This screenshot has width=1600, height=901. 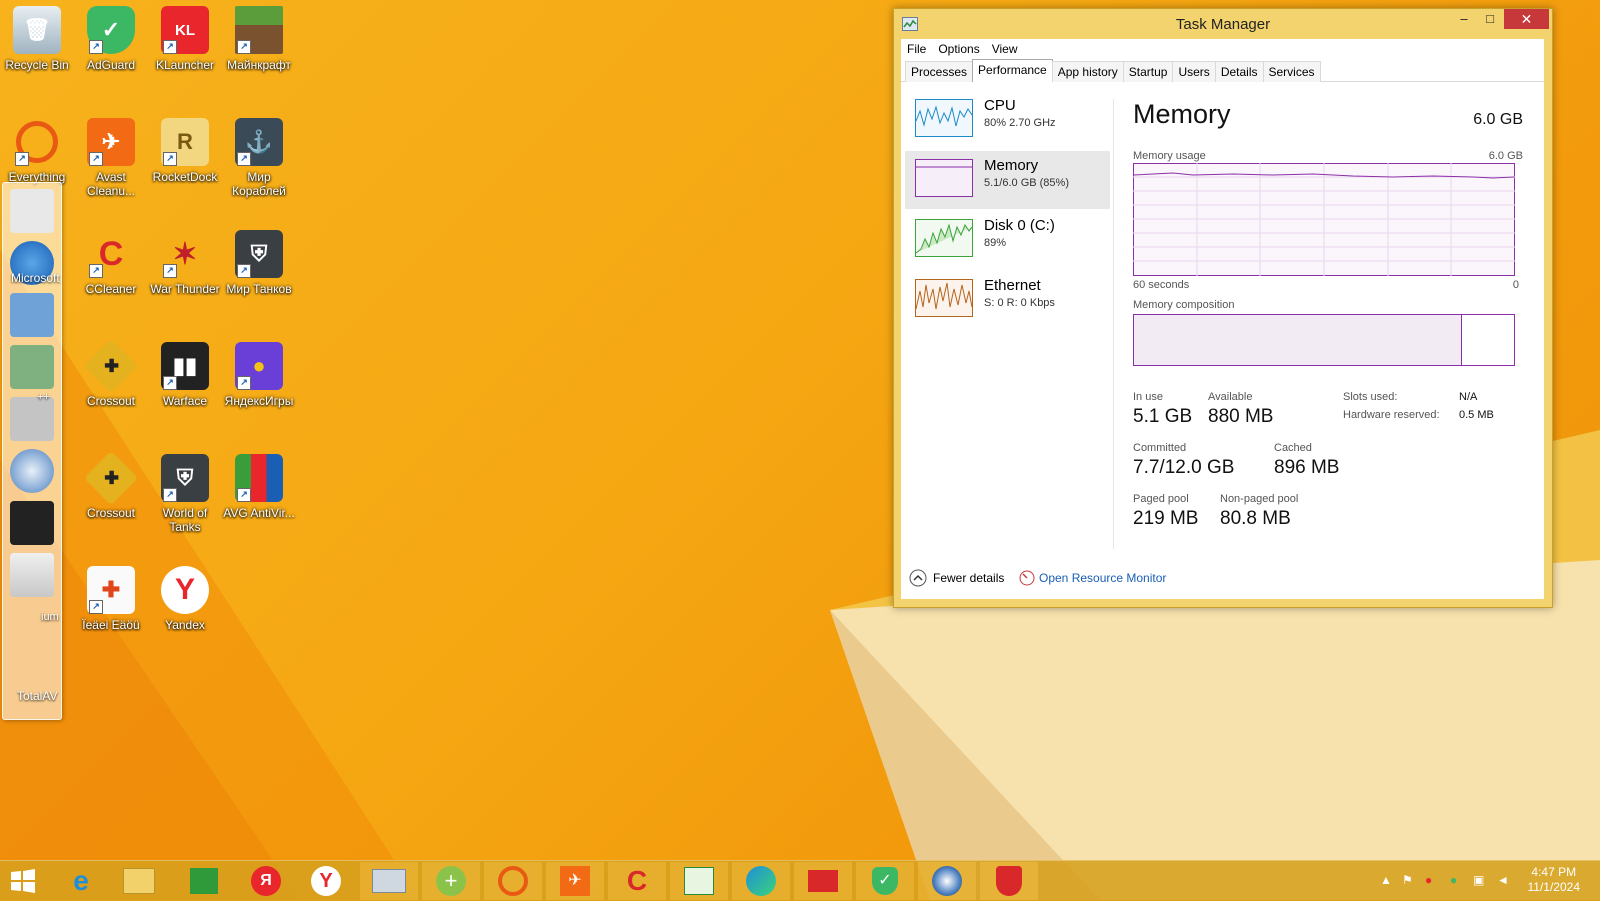 What do you see at coordinates (37, 39) in the screenshot?
I see `desktop-icon-recycle-bin: 🗑 Recycle Bin` at bounding box center [37, 39].